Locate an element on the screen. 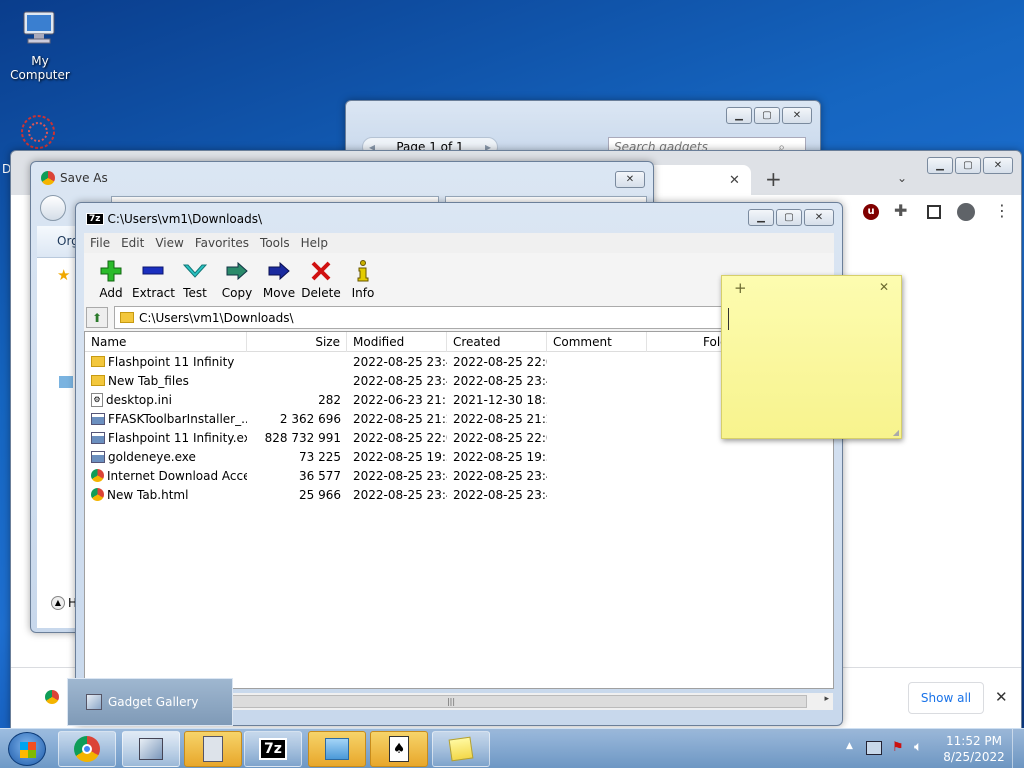 The image size is (1024, 768). network-tray-icon is located at coordinates (874, 748).